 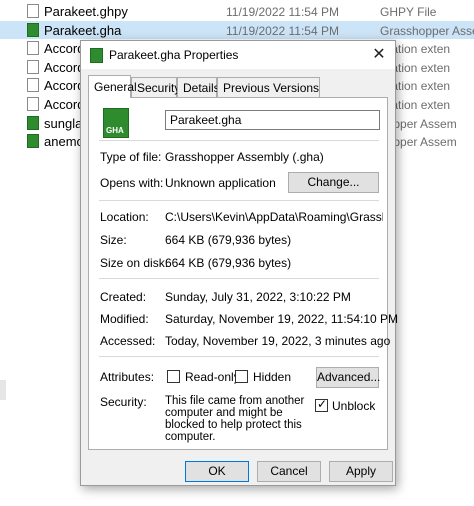 What do you see at coordinates (173, 376) in the screenshot?
I see `readonly-checkbox` at bounding box center [173, 376].